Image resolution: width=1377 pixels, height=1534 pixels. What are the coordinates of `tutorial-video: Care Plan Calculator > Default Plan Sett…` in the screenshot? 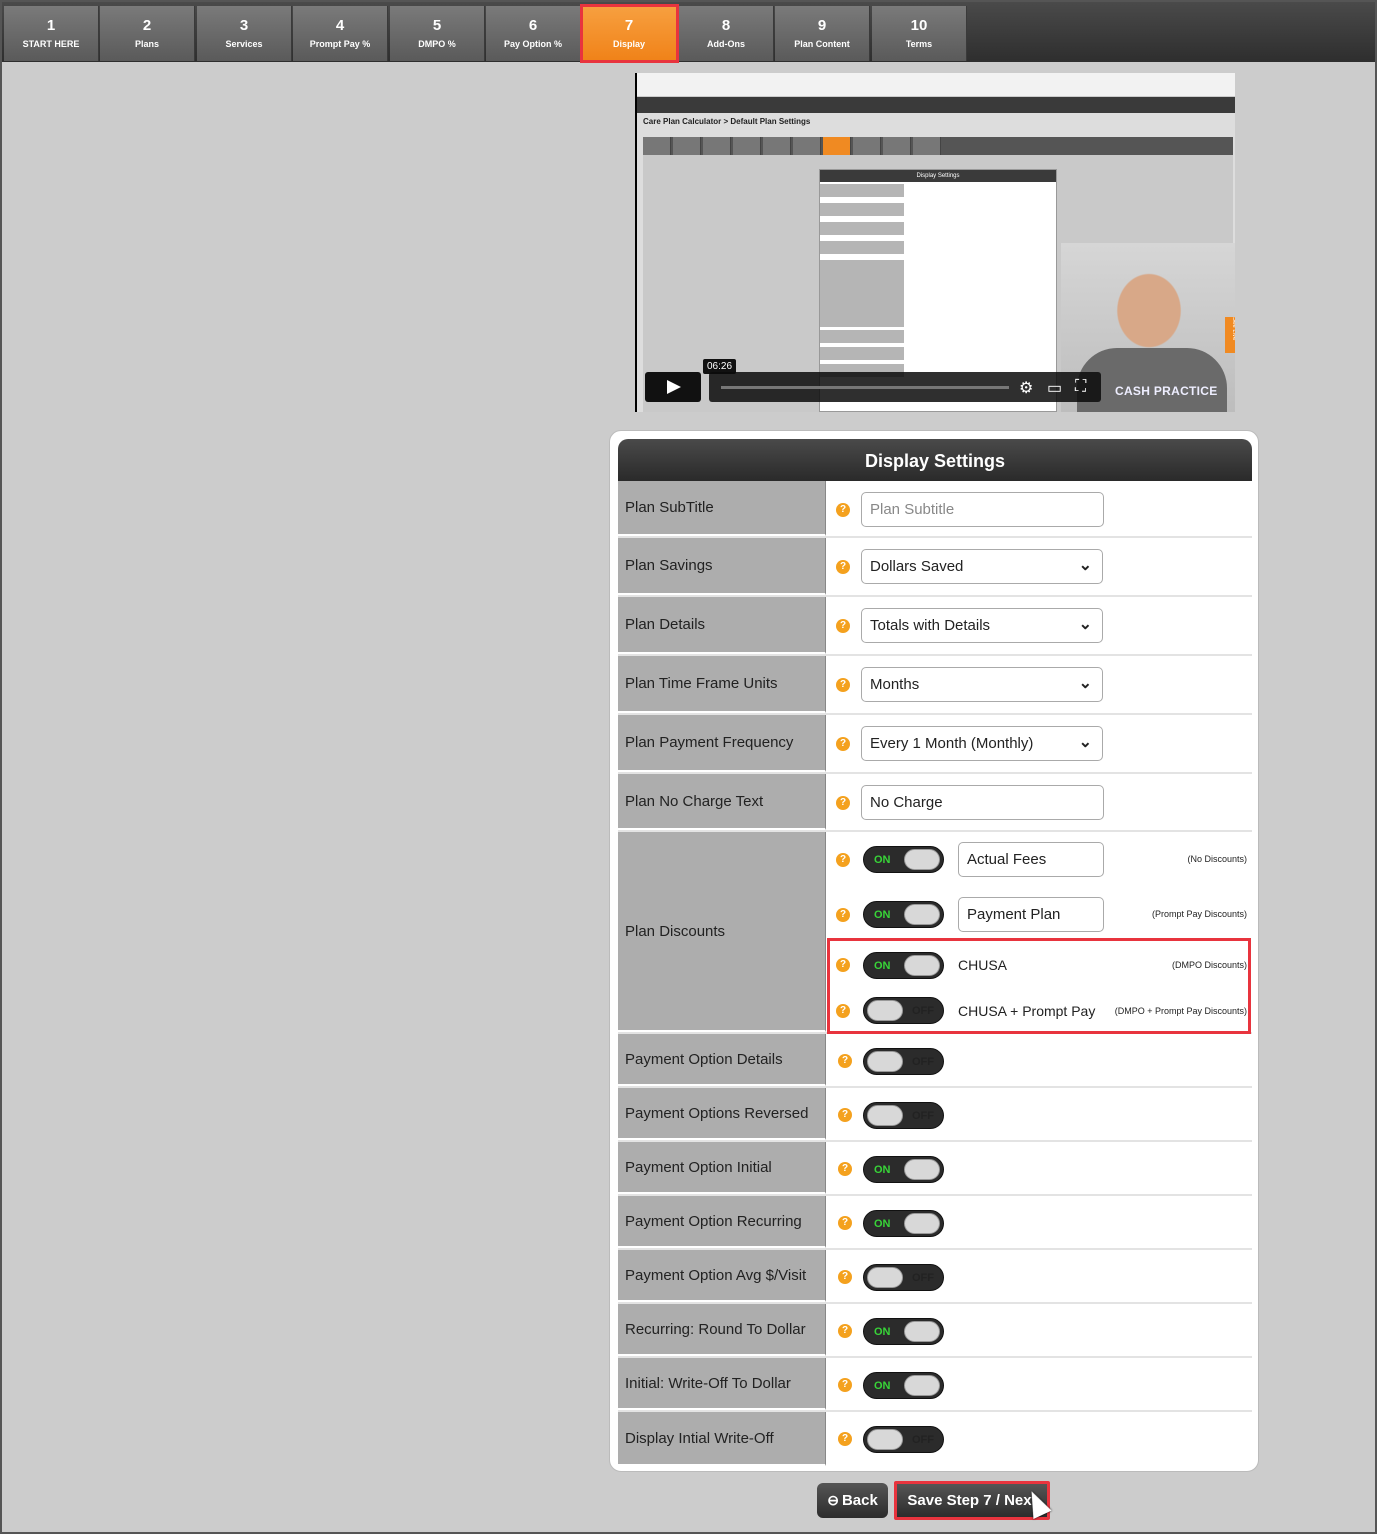 It's located at (935, 242).